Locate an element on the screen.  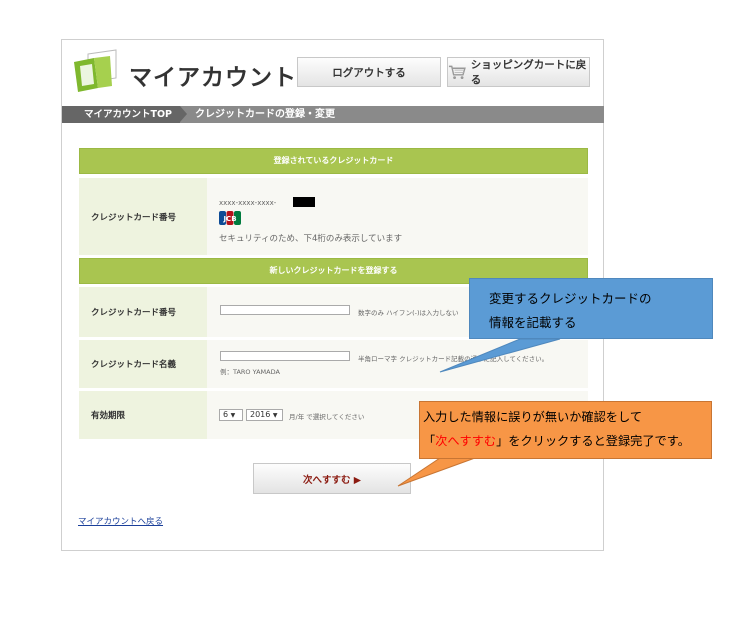
blue-callout: 変更するクレジットカードの 情報を記載する is located at coordinates (591, 308).